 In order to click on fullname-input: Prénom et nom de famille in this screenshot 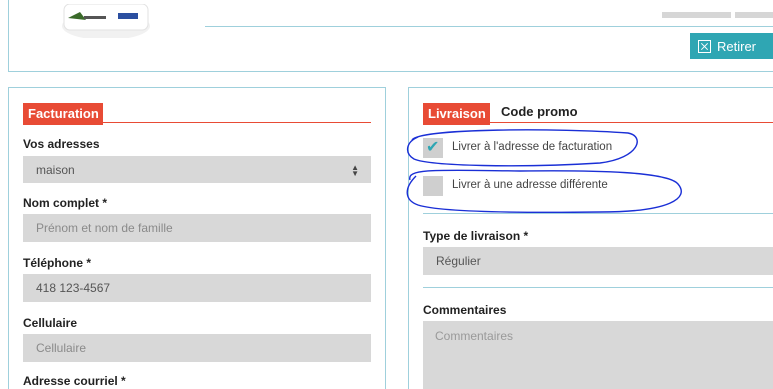, I will do `click(197, 228)`.